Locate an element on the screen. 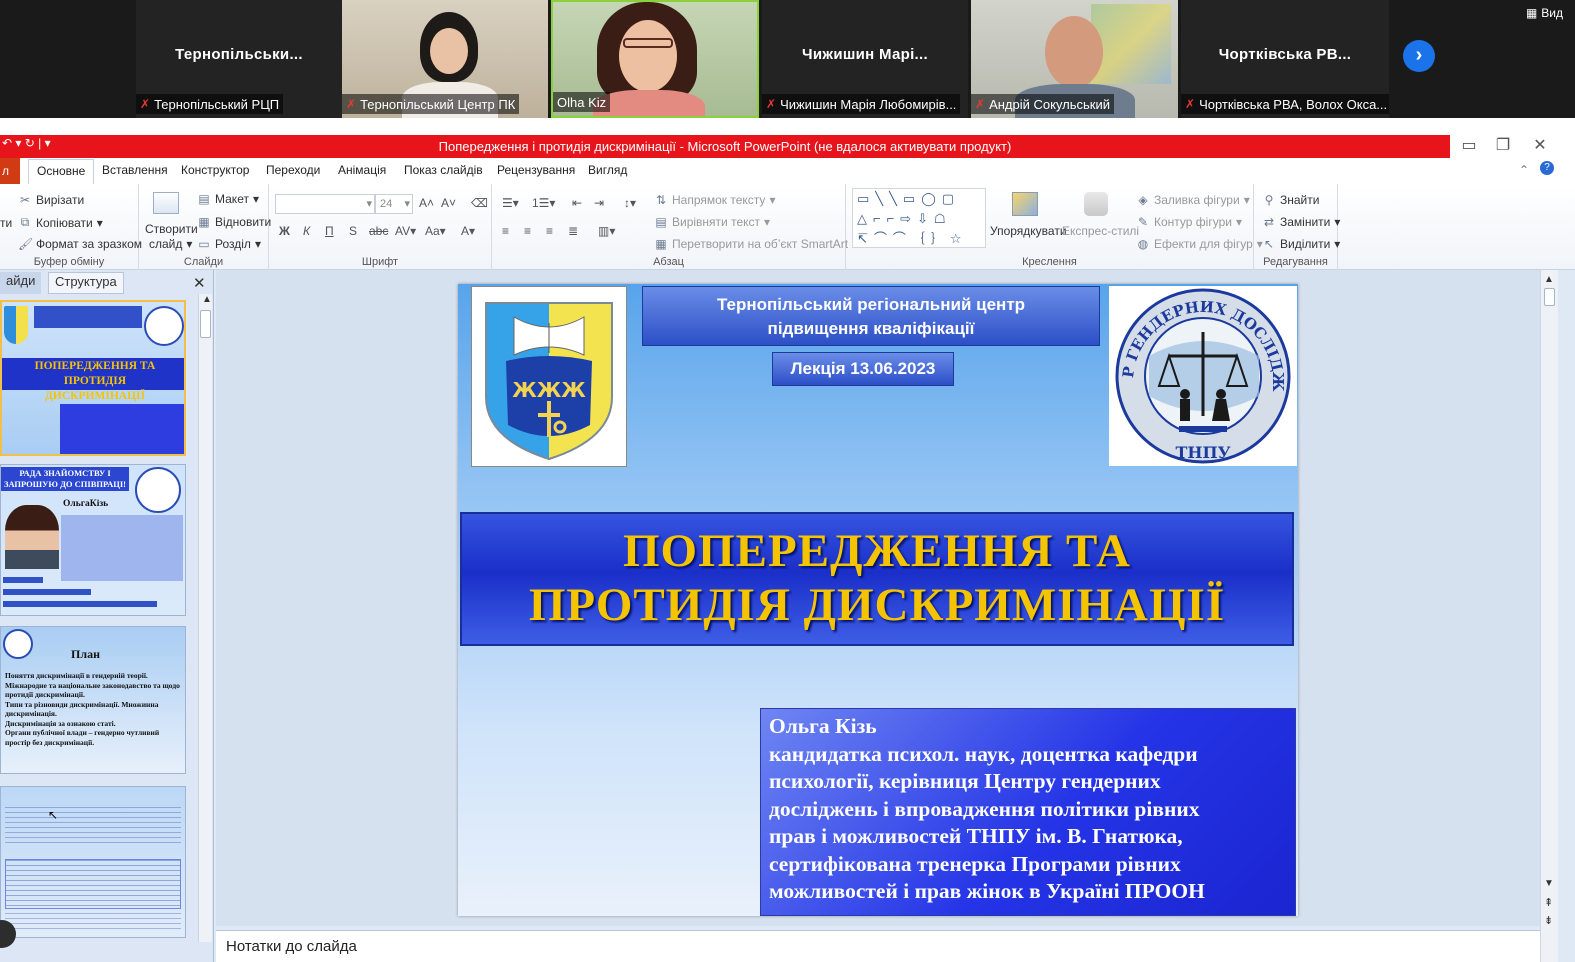  effects-icon: ◍ is located at coordinates (1143, 244).